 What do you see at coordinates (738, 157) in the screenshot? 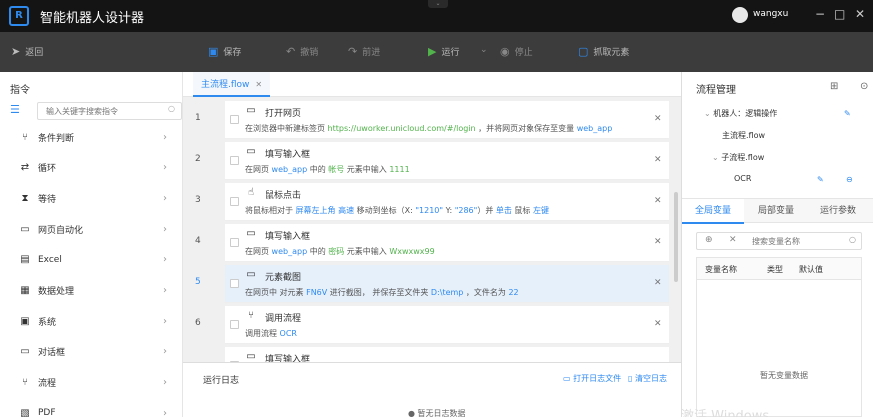
I see `tree-sub-flow-group: ⌄ 子流程.flow` at bounding box center [738, 157].